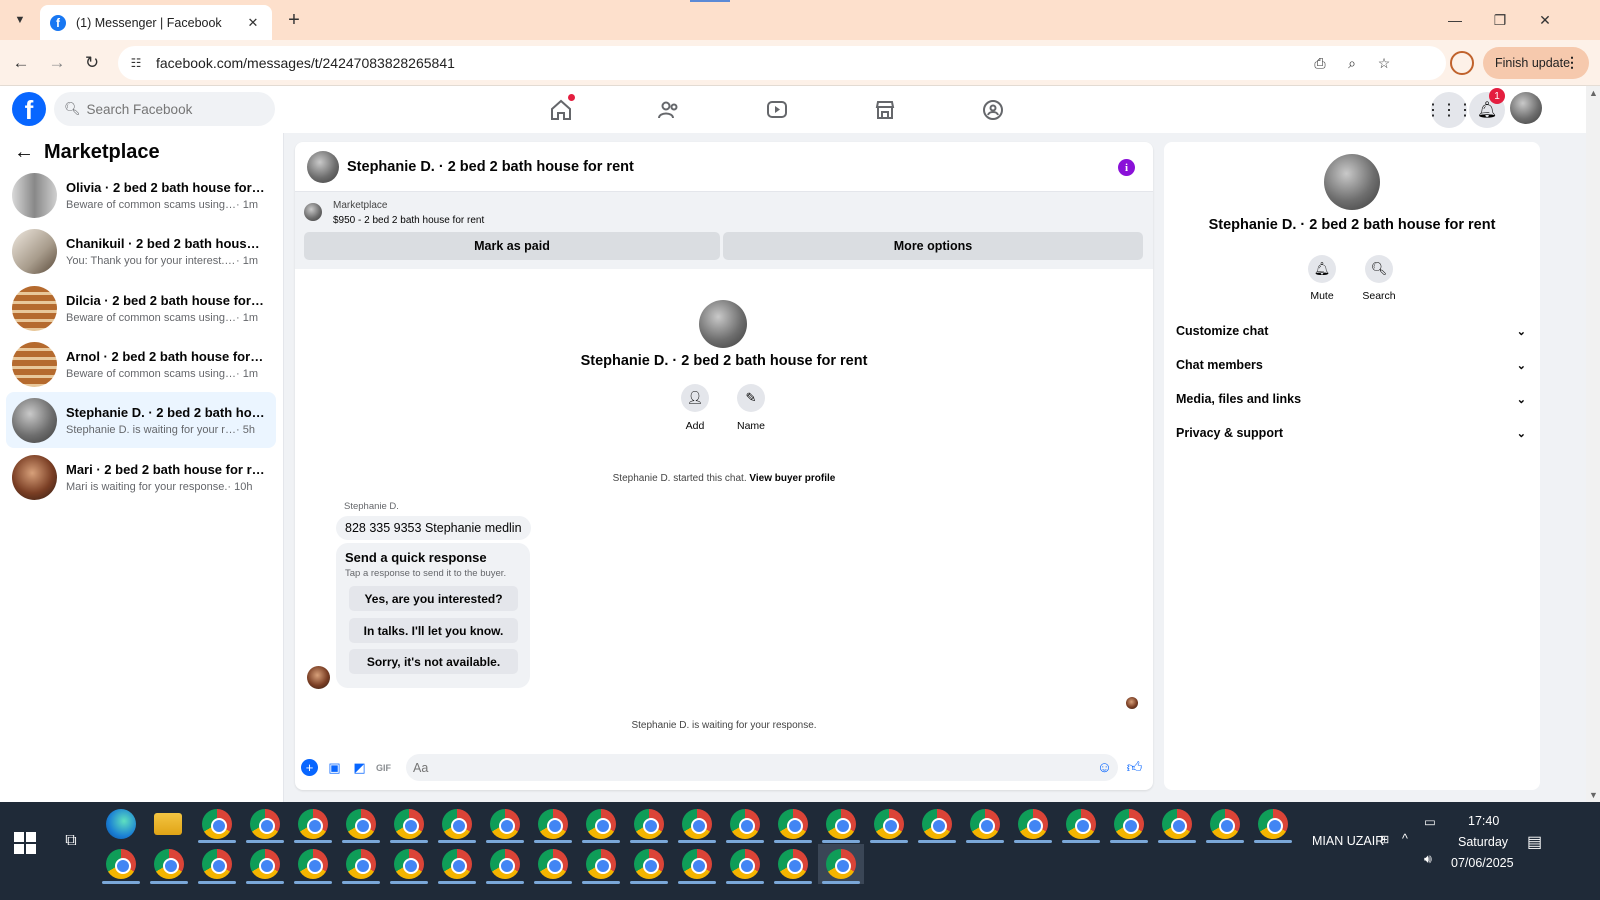 This screenshot has height=900, width=1600. I want to click on scroll-down-icon: ▼, so click(1593, 795).